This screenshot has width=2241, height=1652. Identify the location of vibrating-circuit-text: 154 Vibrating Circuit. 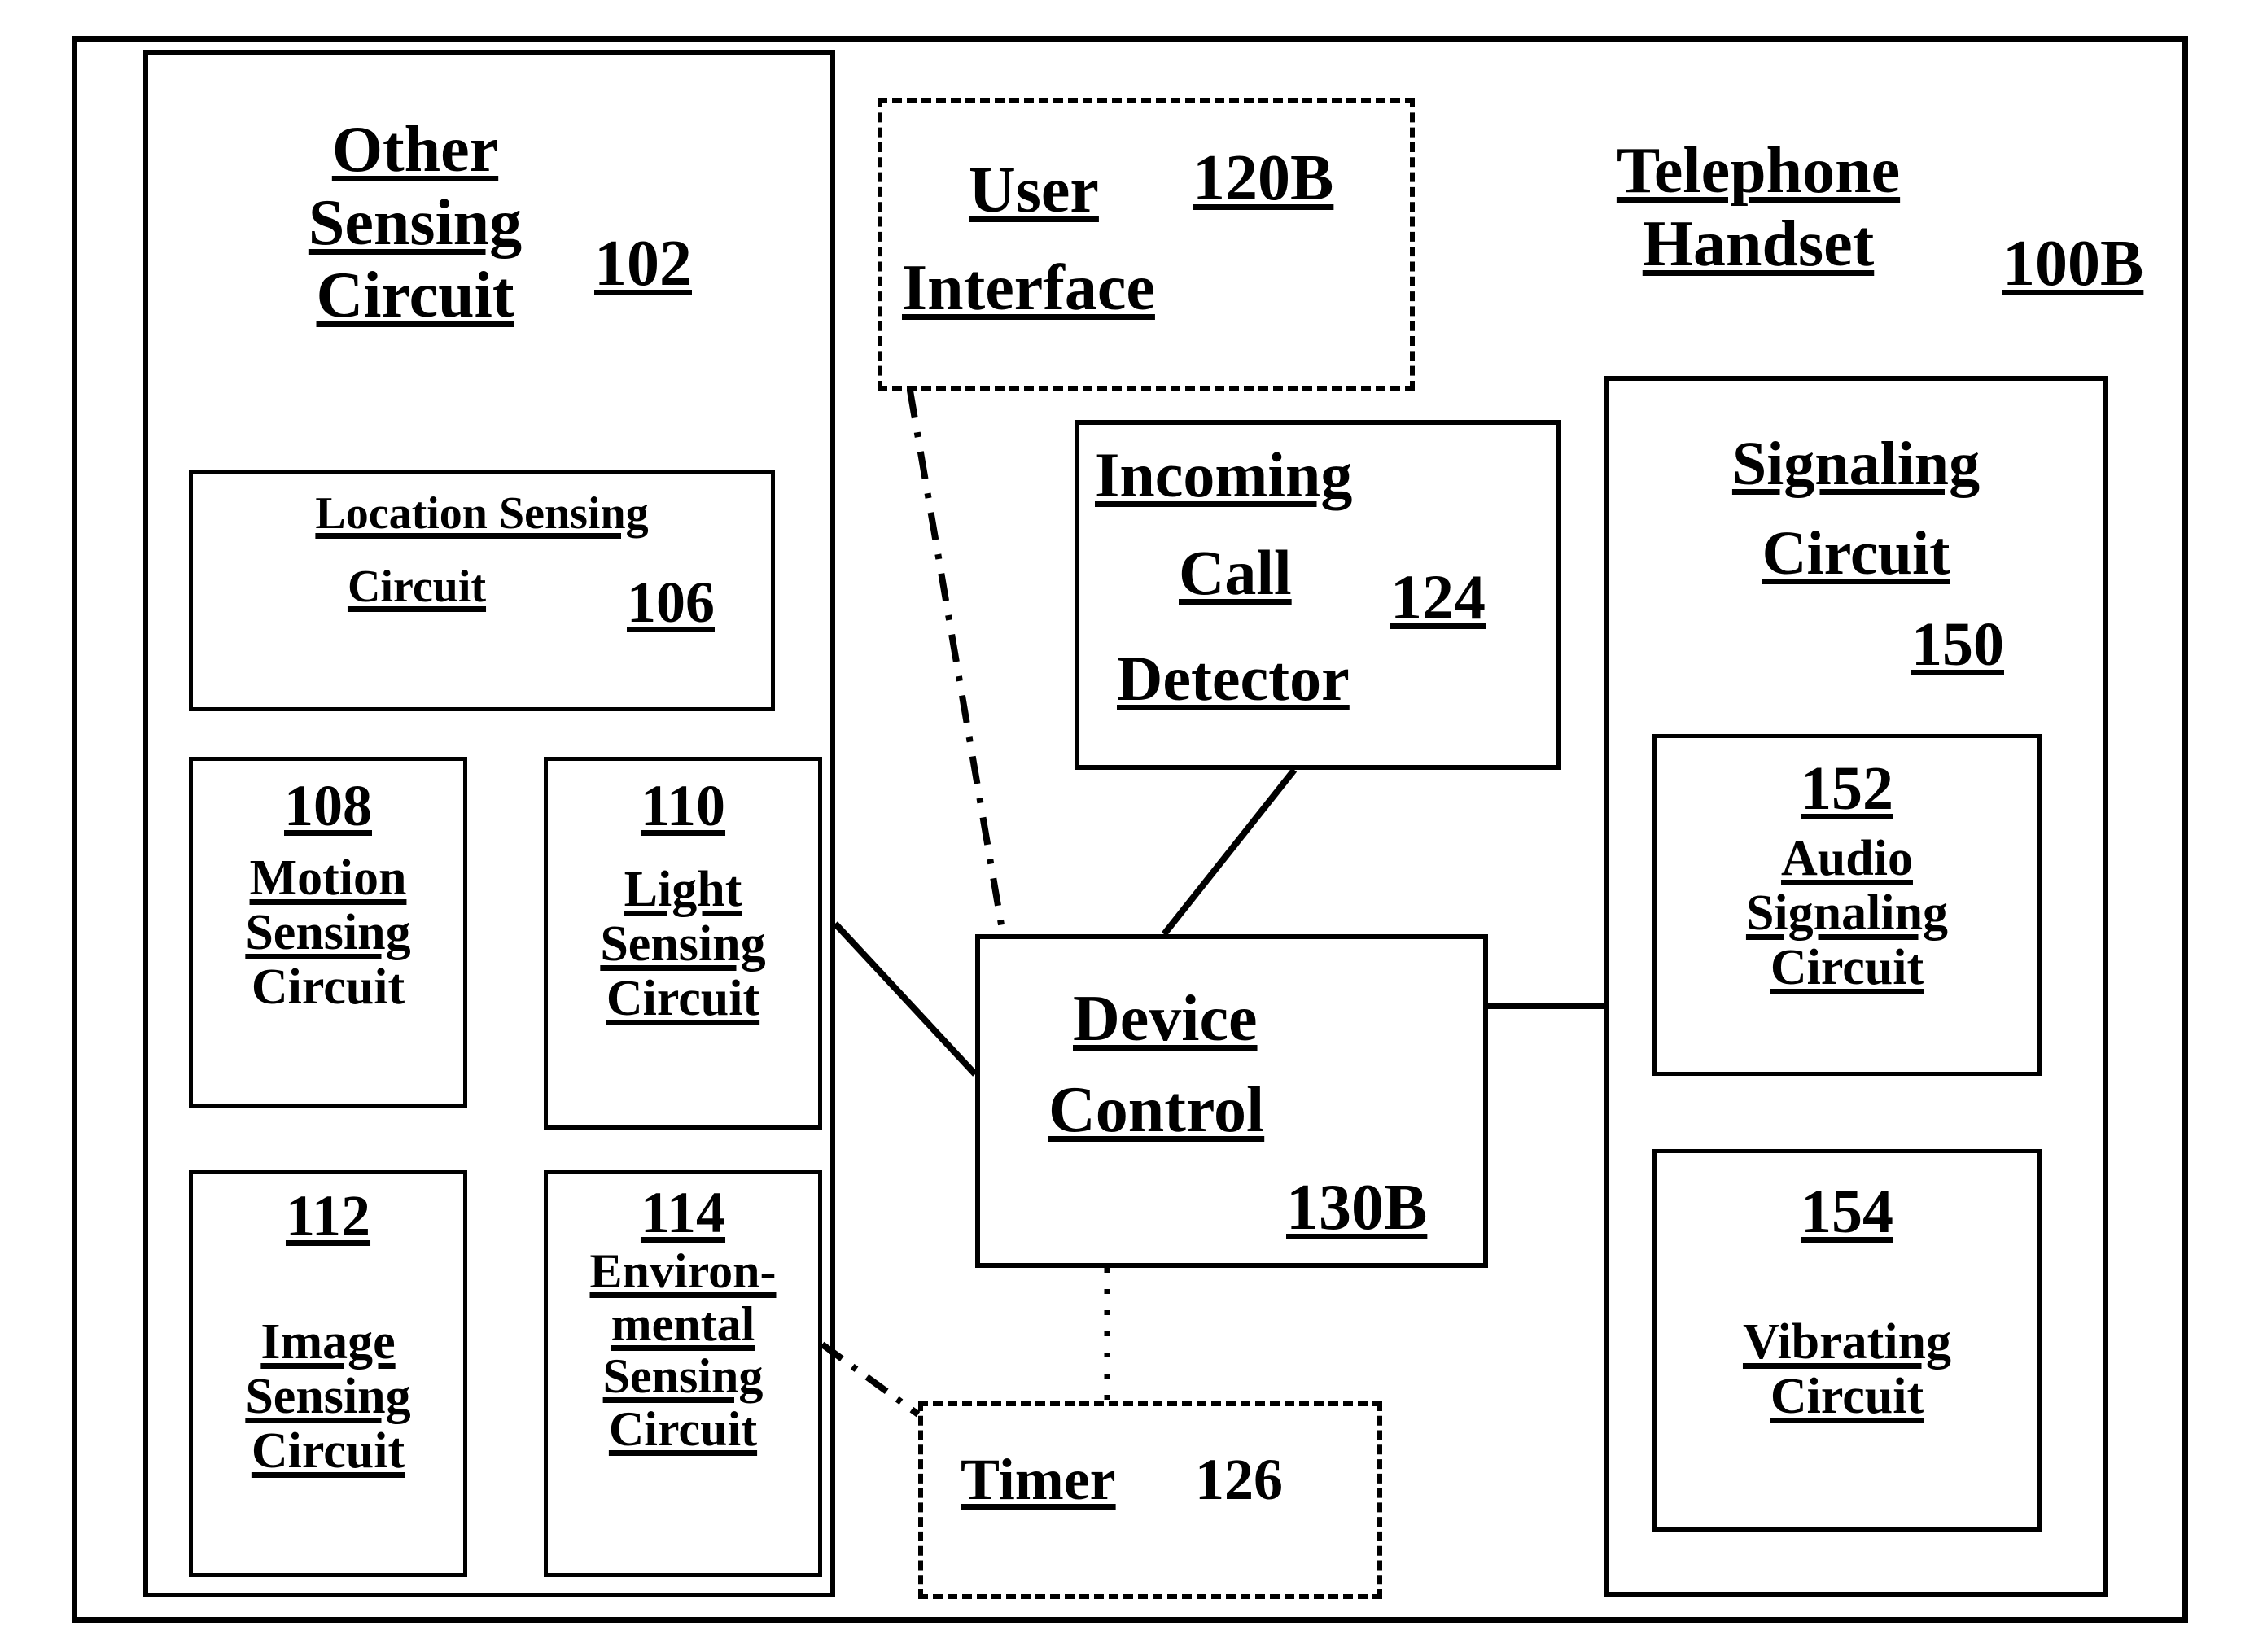
(1847, 1301).